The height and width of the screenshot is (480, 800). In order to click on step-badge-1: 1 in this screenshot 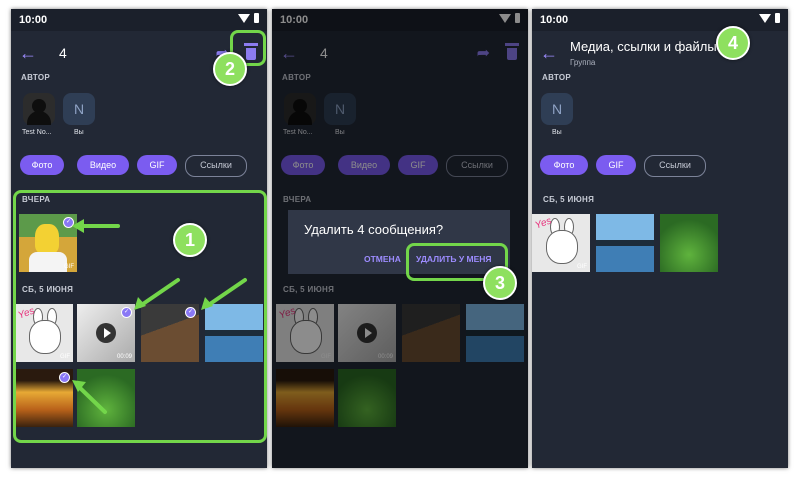, I will do `click(190, 240)`.